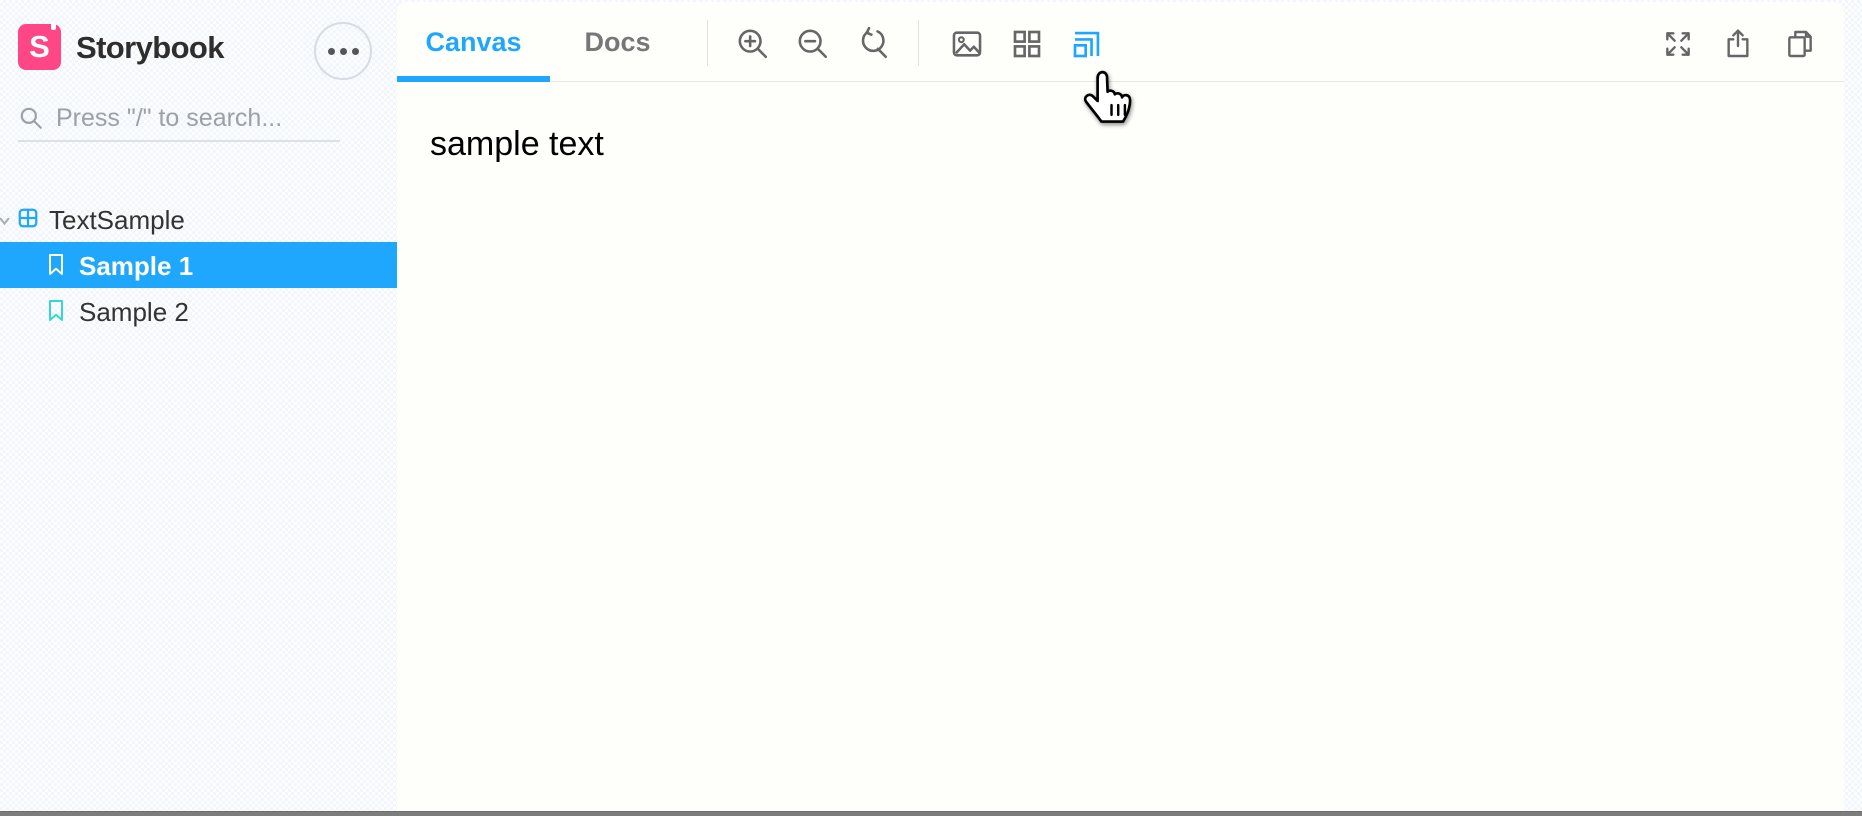  What do you see at coordinates (517, 144) in the screenshot?
I see `story-rendered-text: sample text` at bounding box center [517, 144].